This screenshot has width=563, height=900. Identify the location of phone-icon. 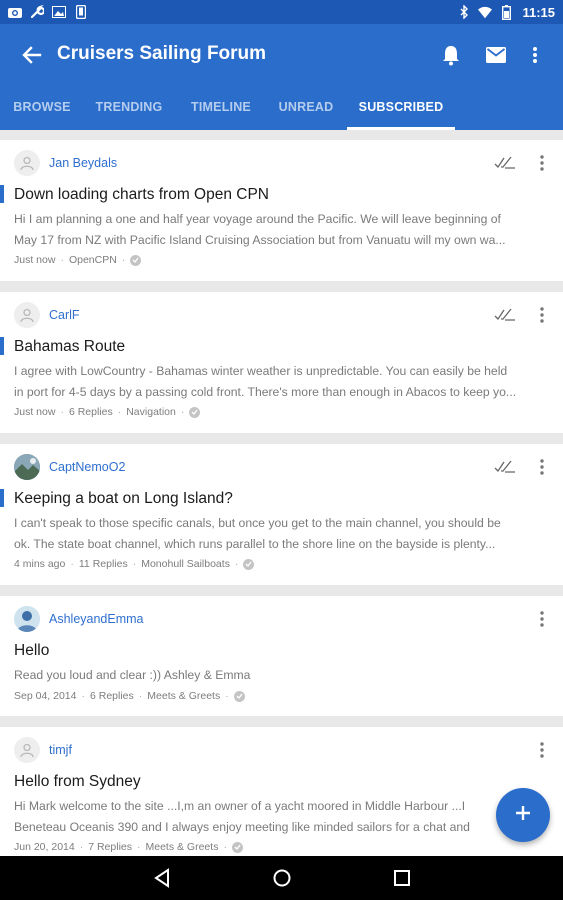
(81, 12).